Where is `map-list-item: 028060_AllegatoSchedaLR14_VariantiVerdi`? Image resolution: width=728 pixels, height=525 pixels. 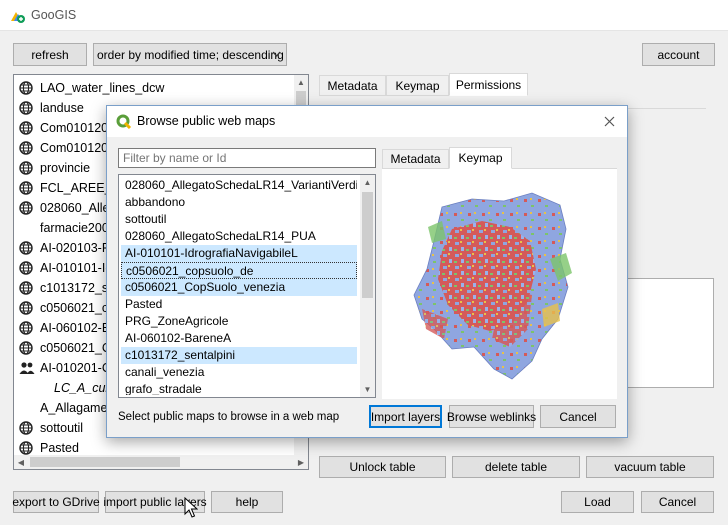
map-list-item: 028060_AllegatoSchedaLR14_VariantiVerdi is located at coordinates (239, 185).